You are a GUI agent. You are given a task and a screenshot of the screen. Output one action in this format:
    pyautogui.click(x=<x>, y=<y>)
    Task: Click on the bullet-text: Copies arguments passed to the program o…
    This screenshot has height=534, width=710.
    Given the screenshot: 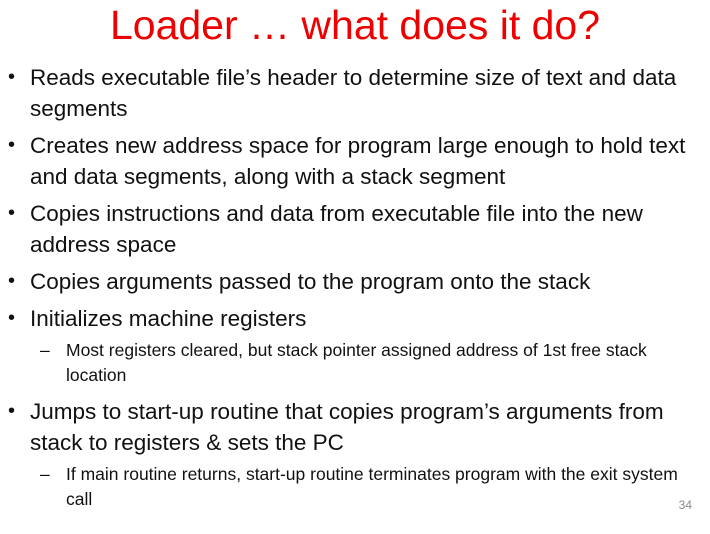 What is the action you would take?
    pyautogui.click(x=310, y=281)
    